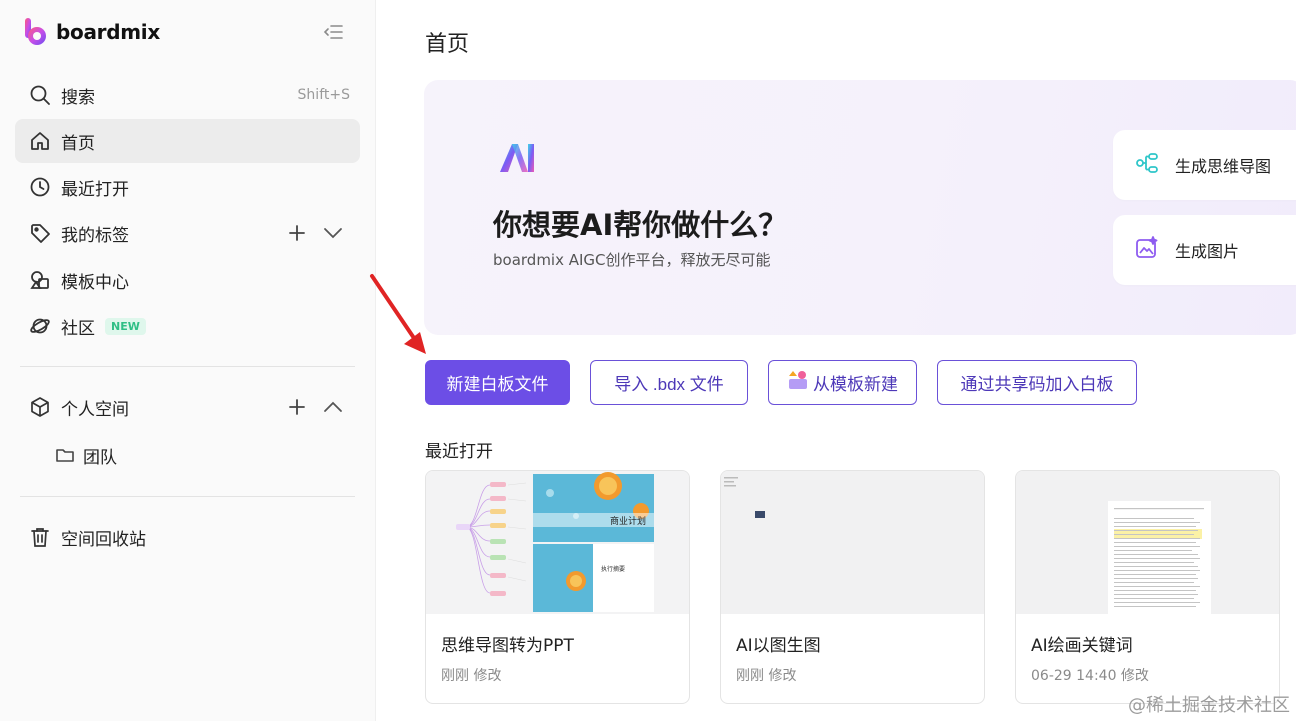 This screenshot has width=1296, height=721. I want to click on app-logo: boardmix, so click(92, 32).